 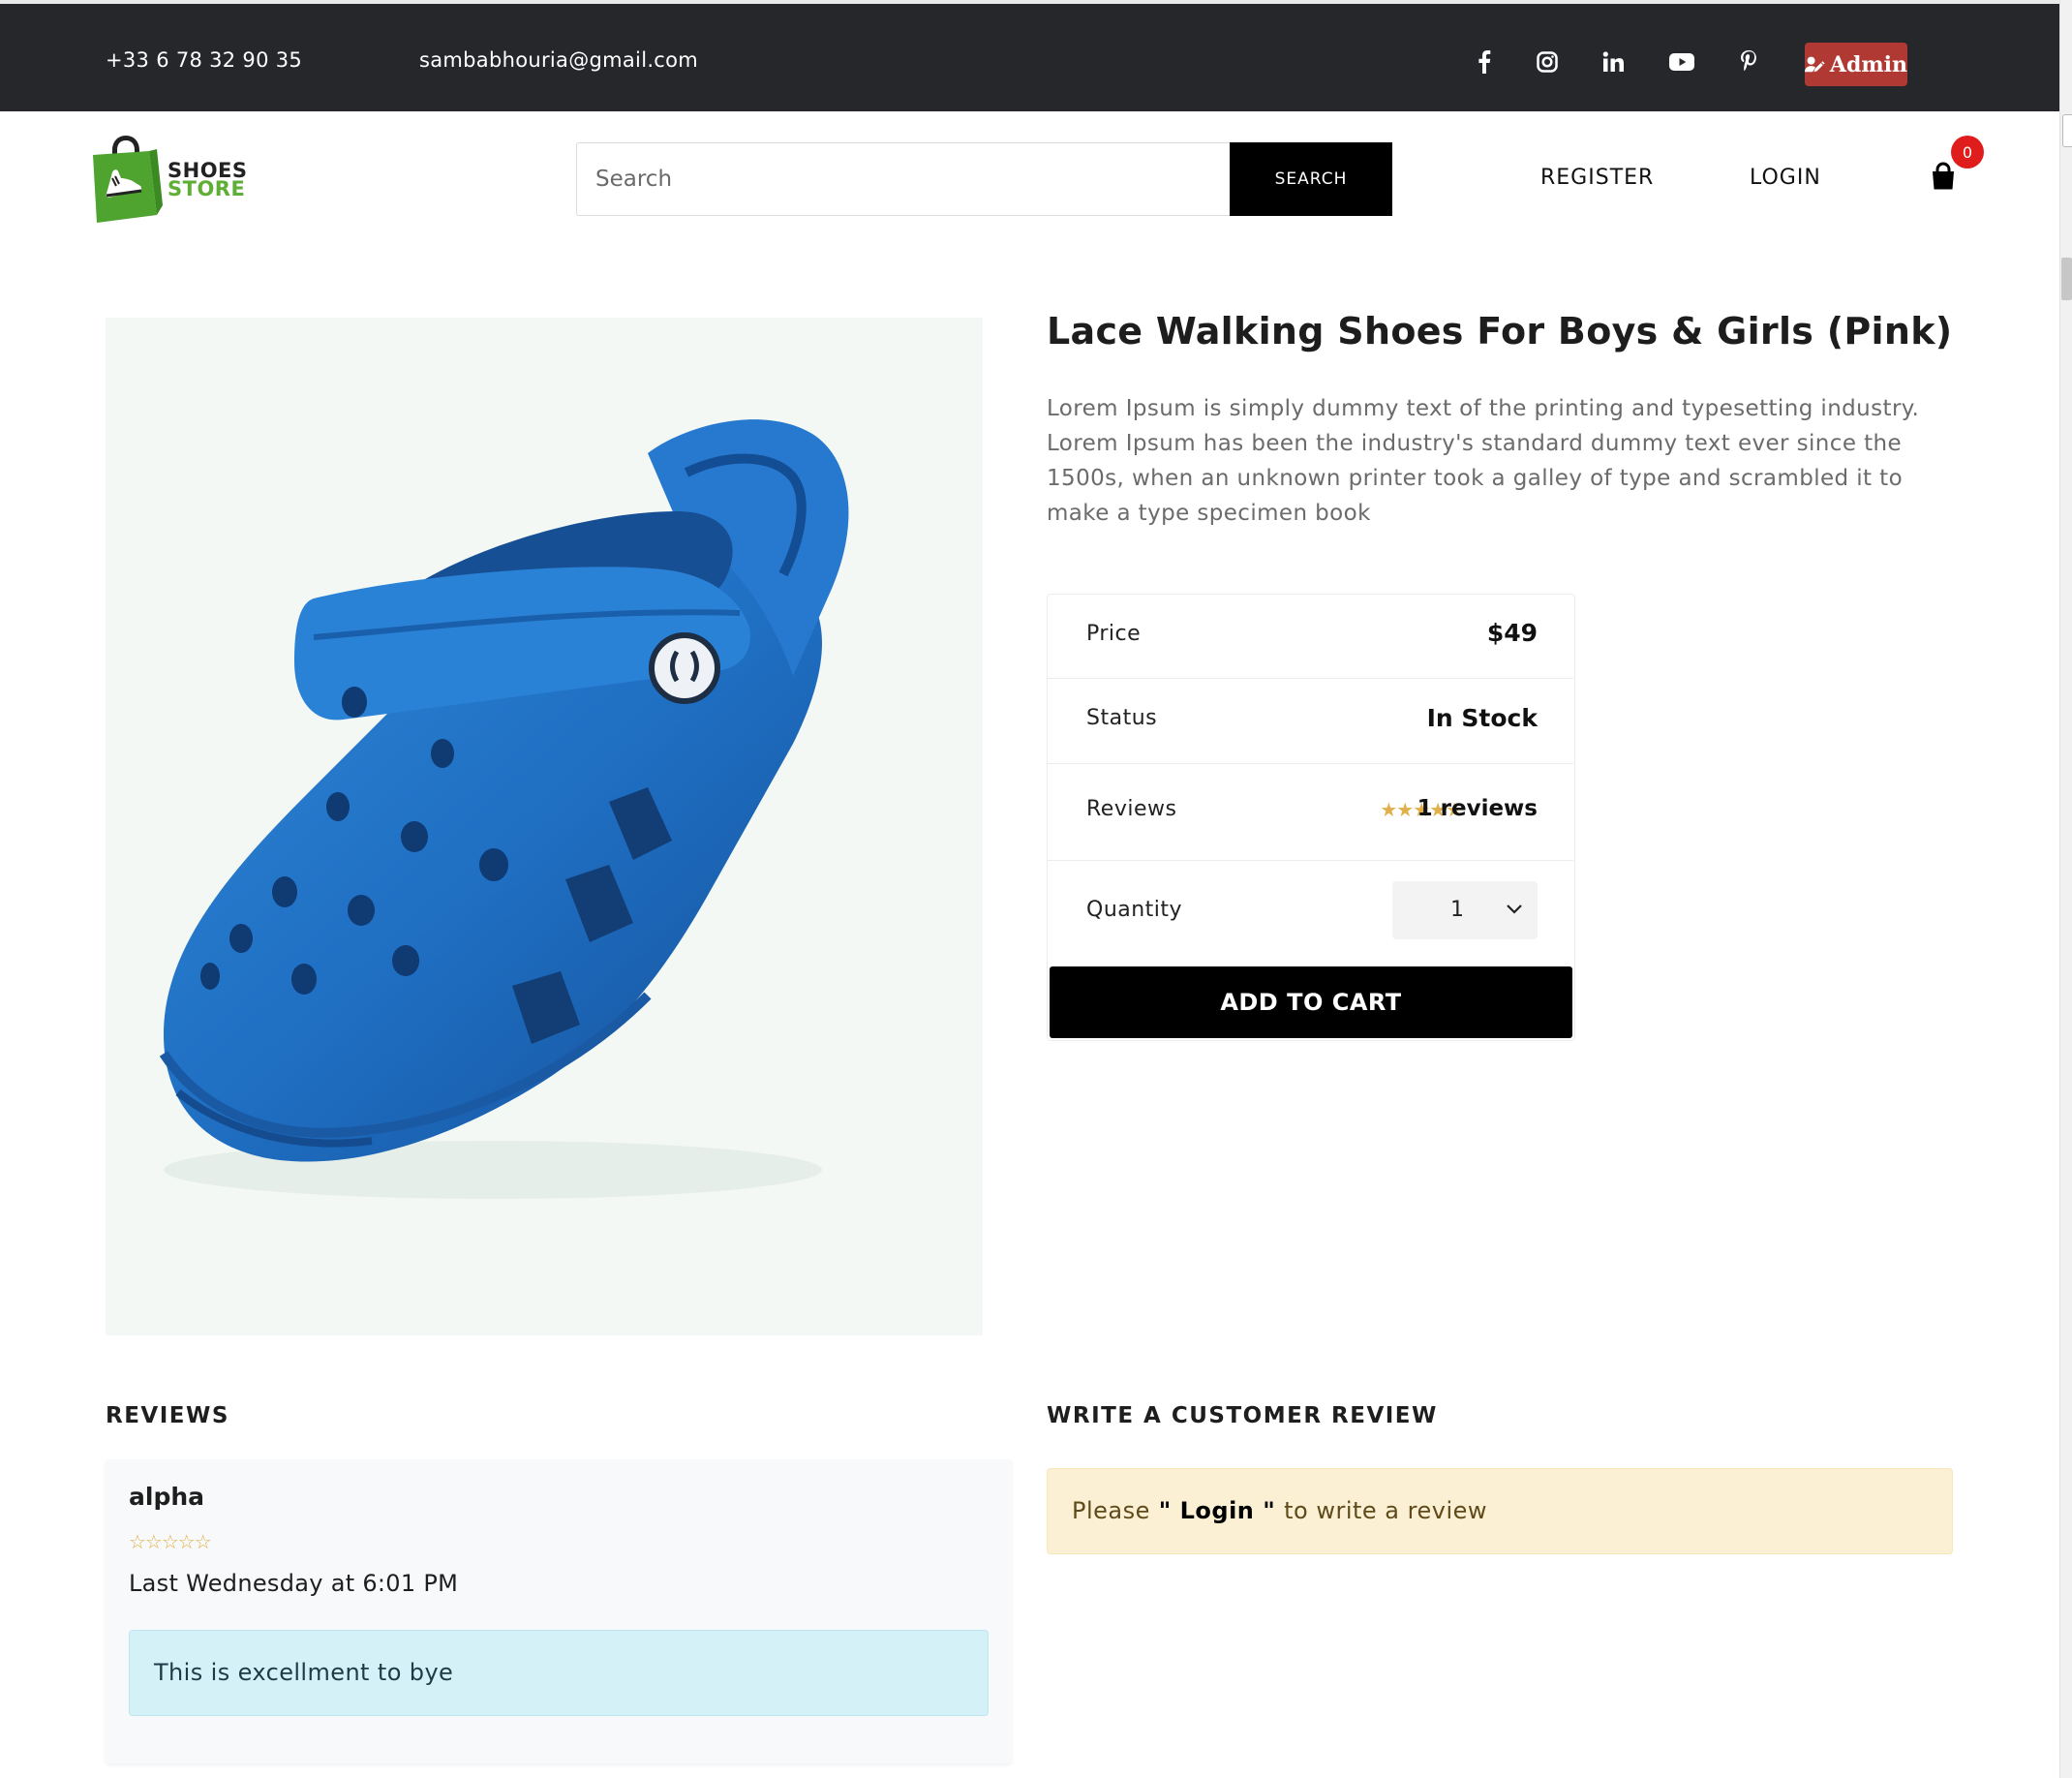 What do you see at coordinates (1547, 62) in the screenshot?
I see `instagram-icon` at bounding box center [1547, 62].